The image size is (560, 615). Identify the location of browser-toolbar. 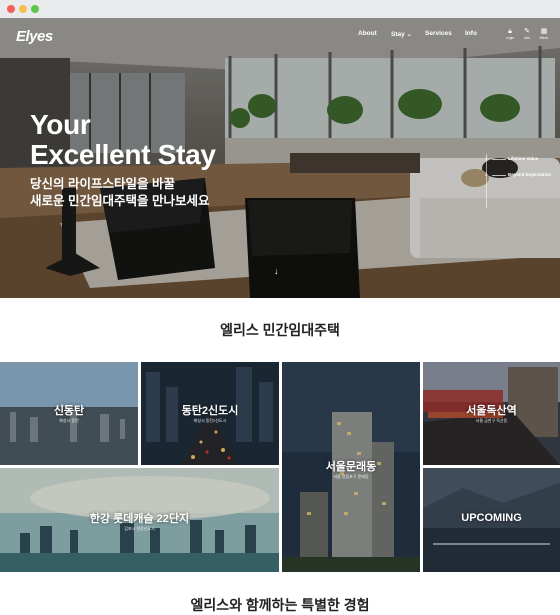
(280, 9).